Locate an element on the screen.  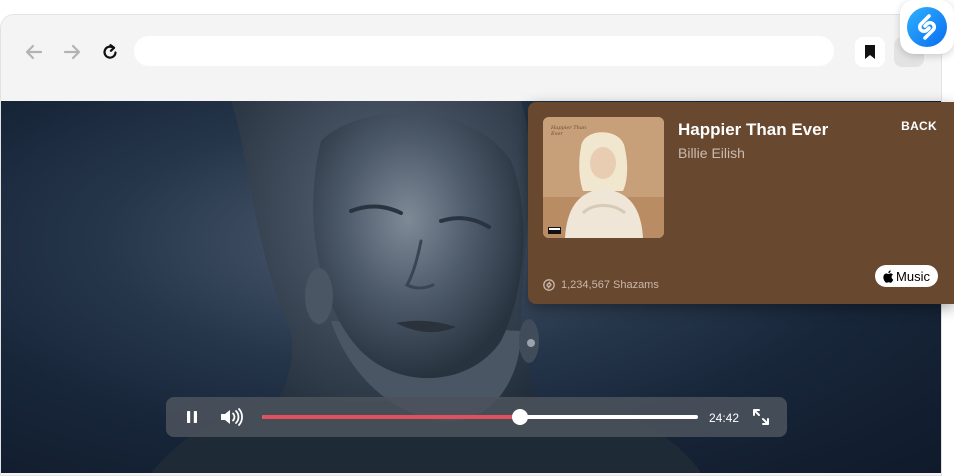
fullscreen-button is located at coordinates (761, 417).